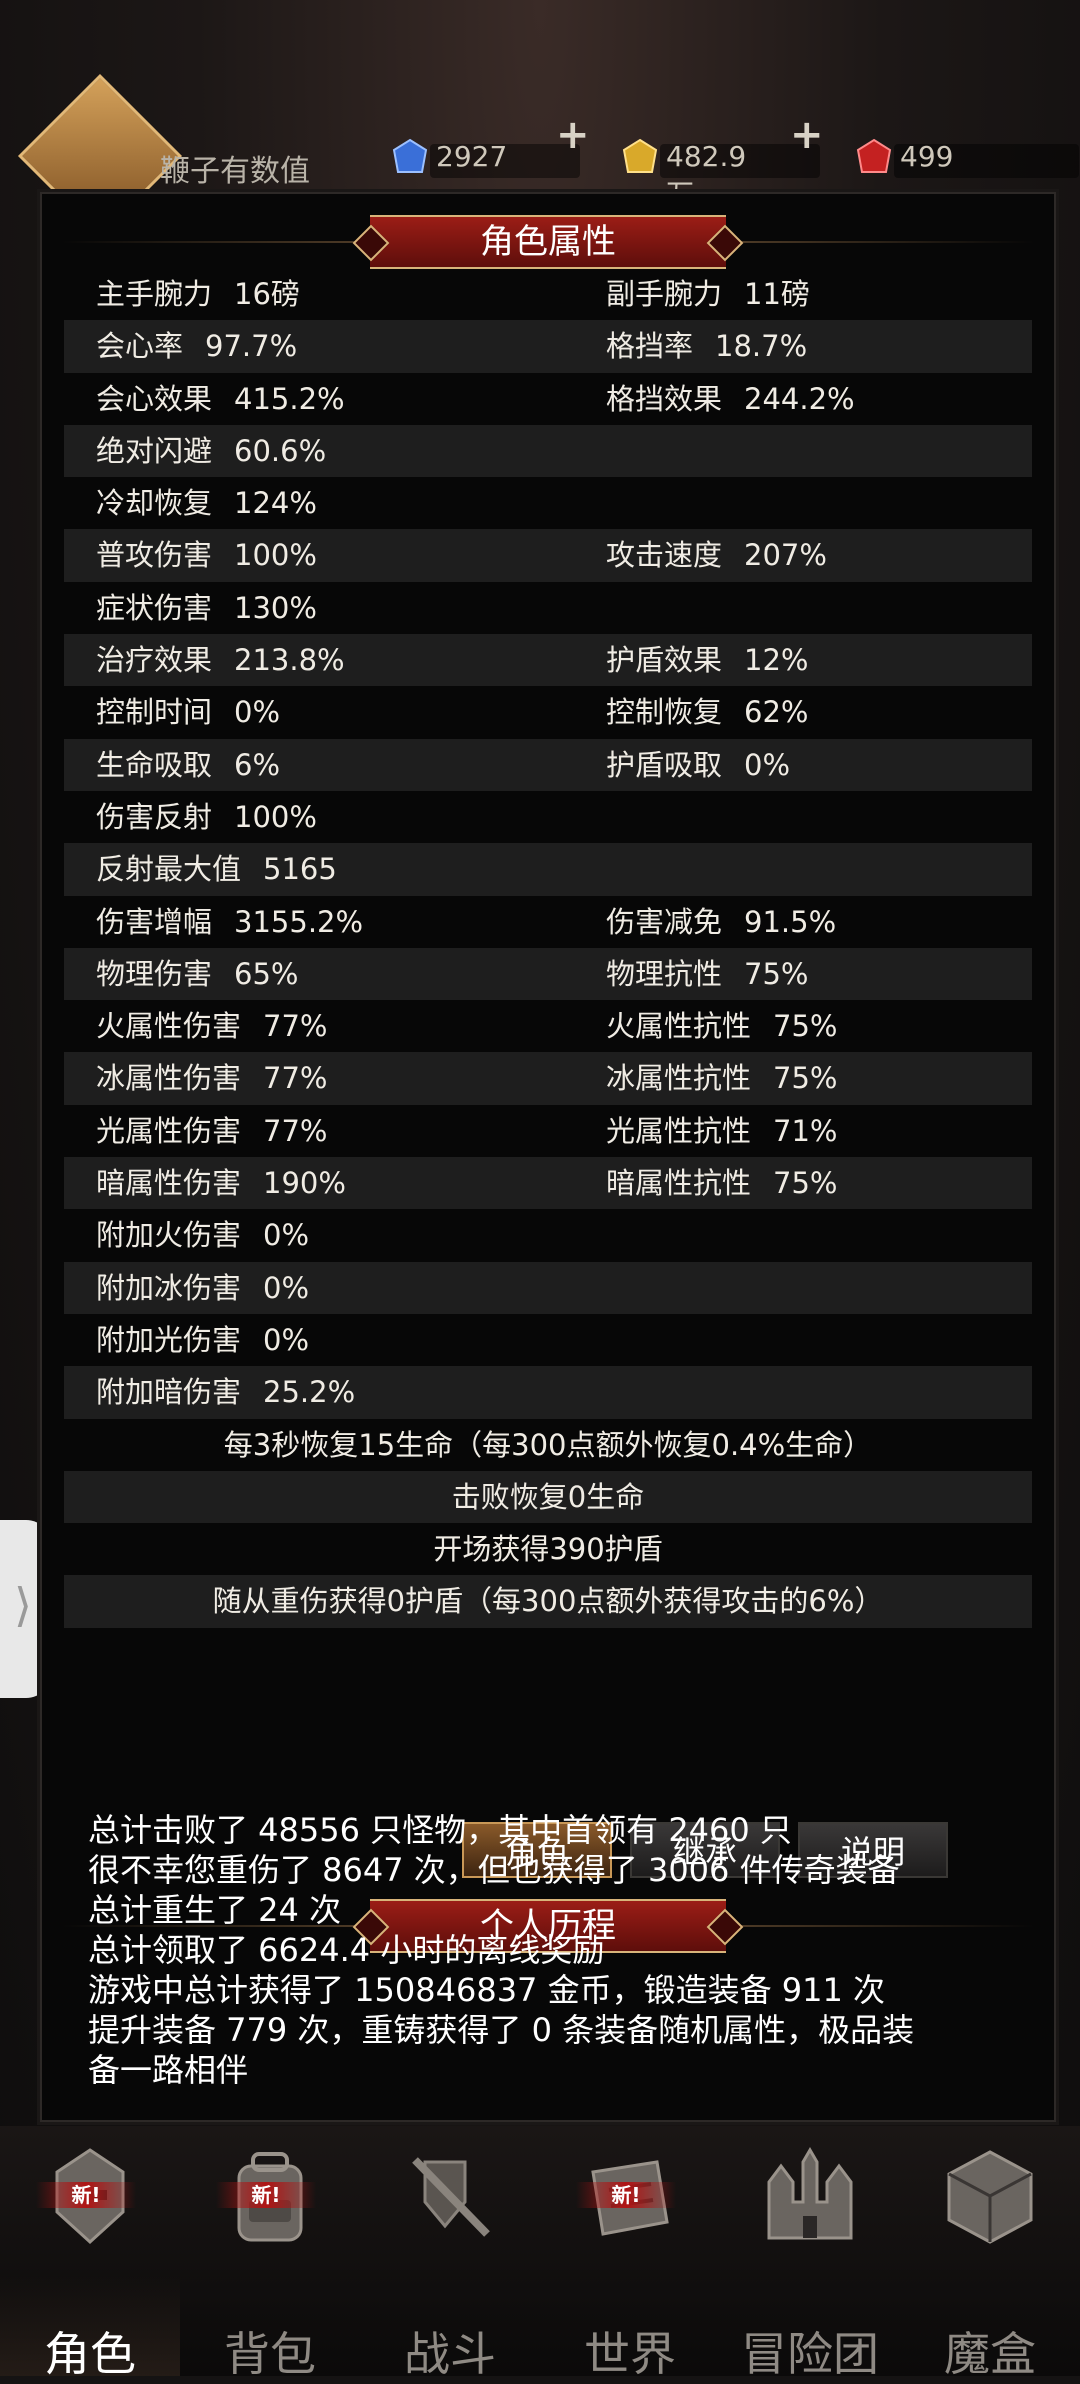 The image size is (1080, 2384). What do you see at coordinates (785, 555) in the screenshot?
I see `attribute-value: 207%` at bounding box center [785, 555].